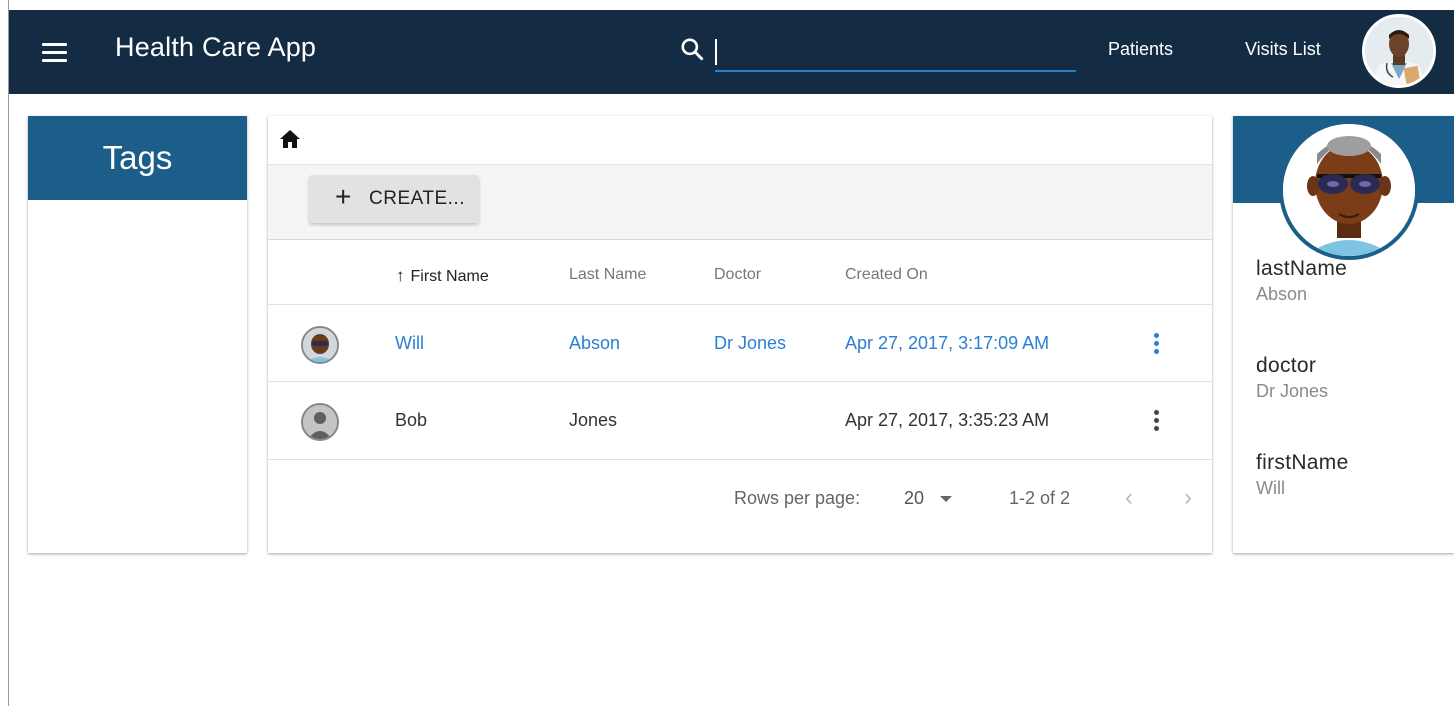 The height and width of the screenshot is (706, 1454). Describe the element at coordinates (1349, 190) in the screenshot. I see `patient-detail-avatar` at that location.